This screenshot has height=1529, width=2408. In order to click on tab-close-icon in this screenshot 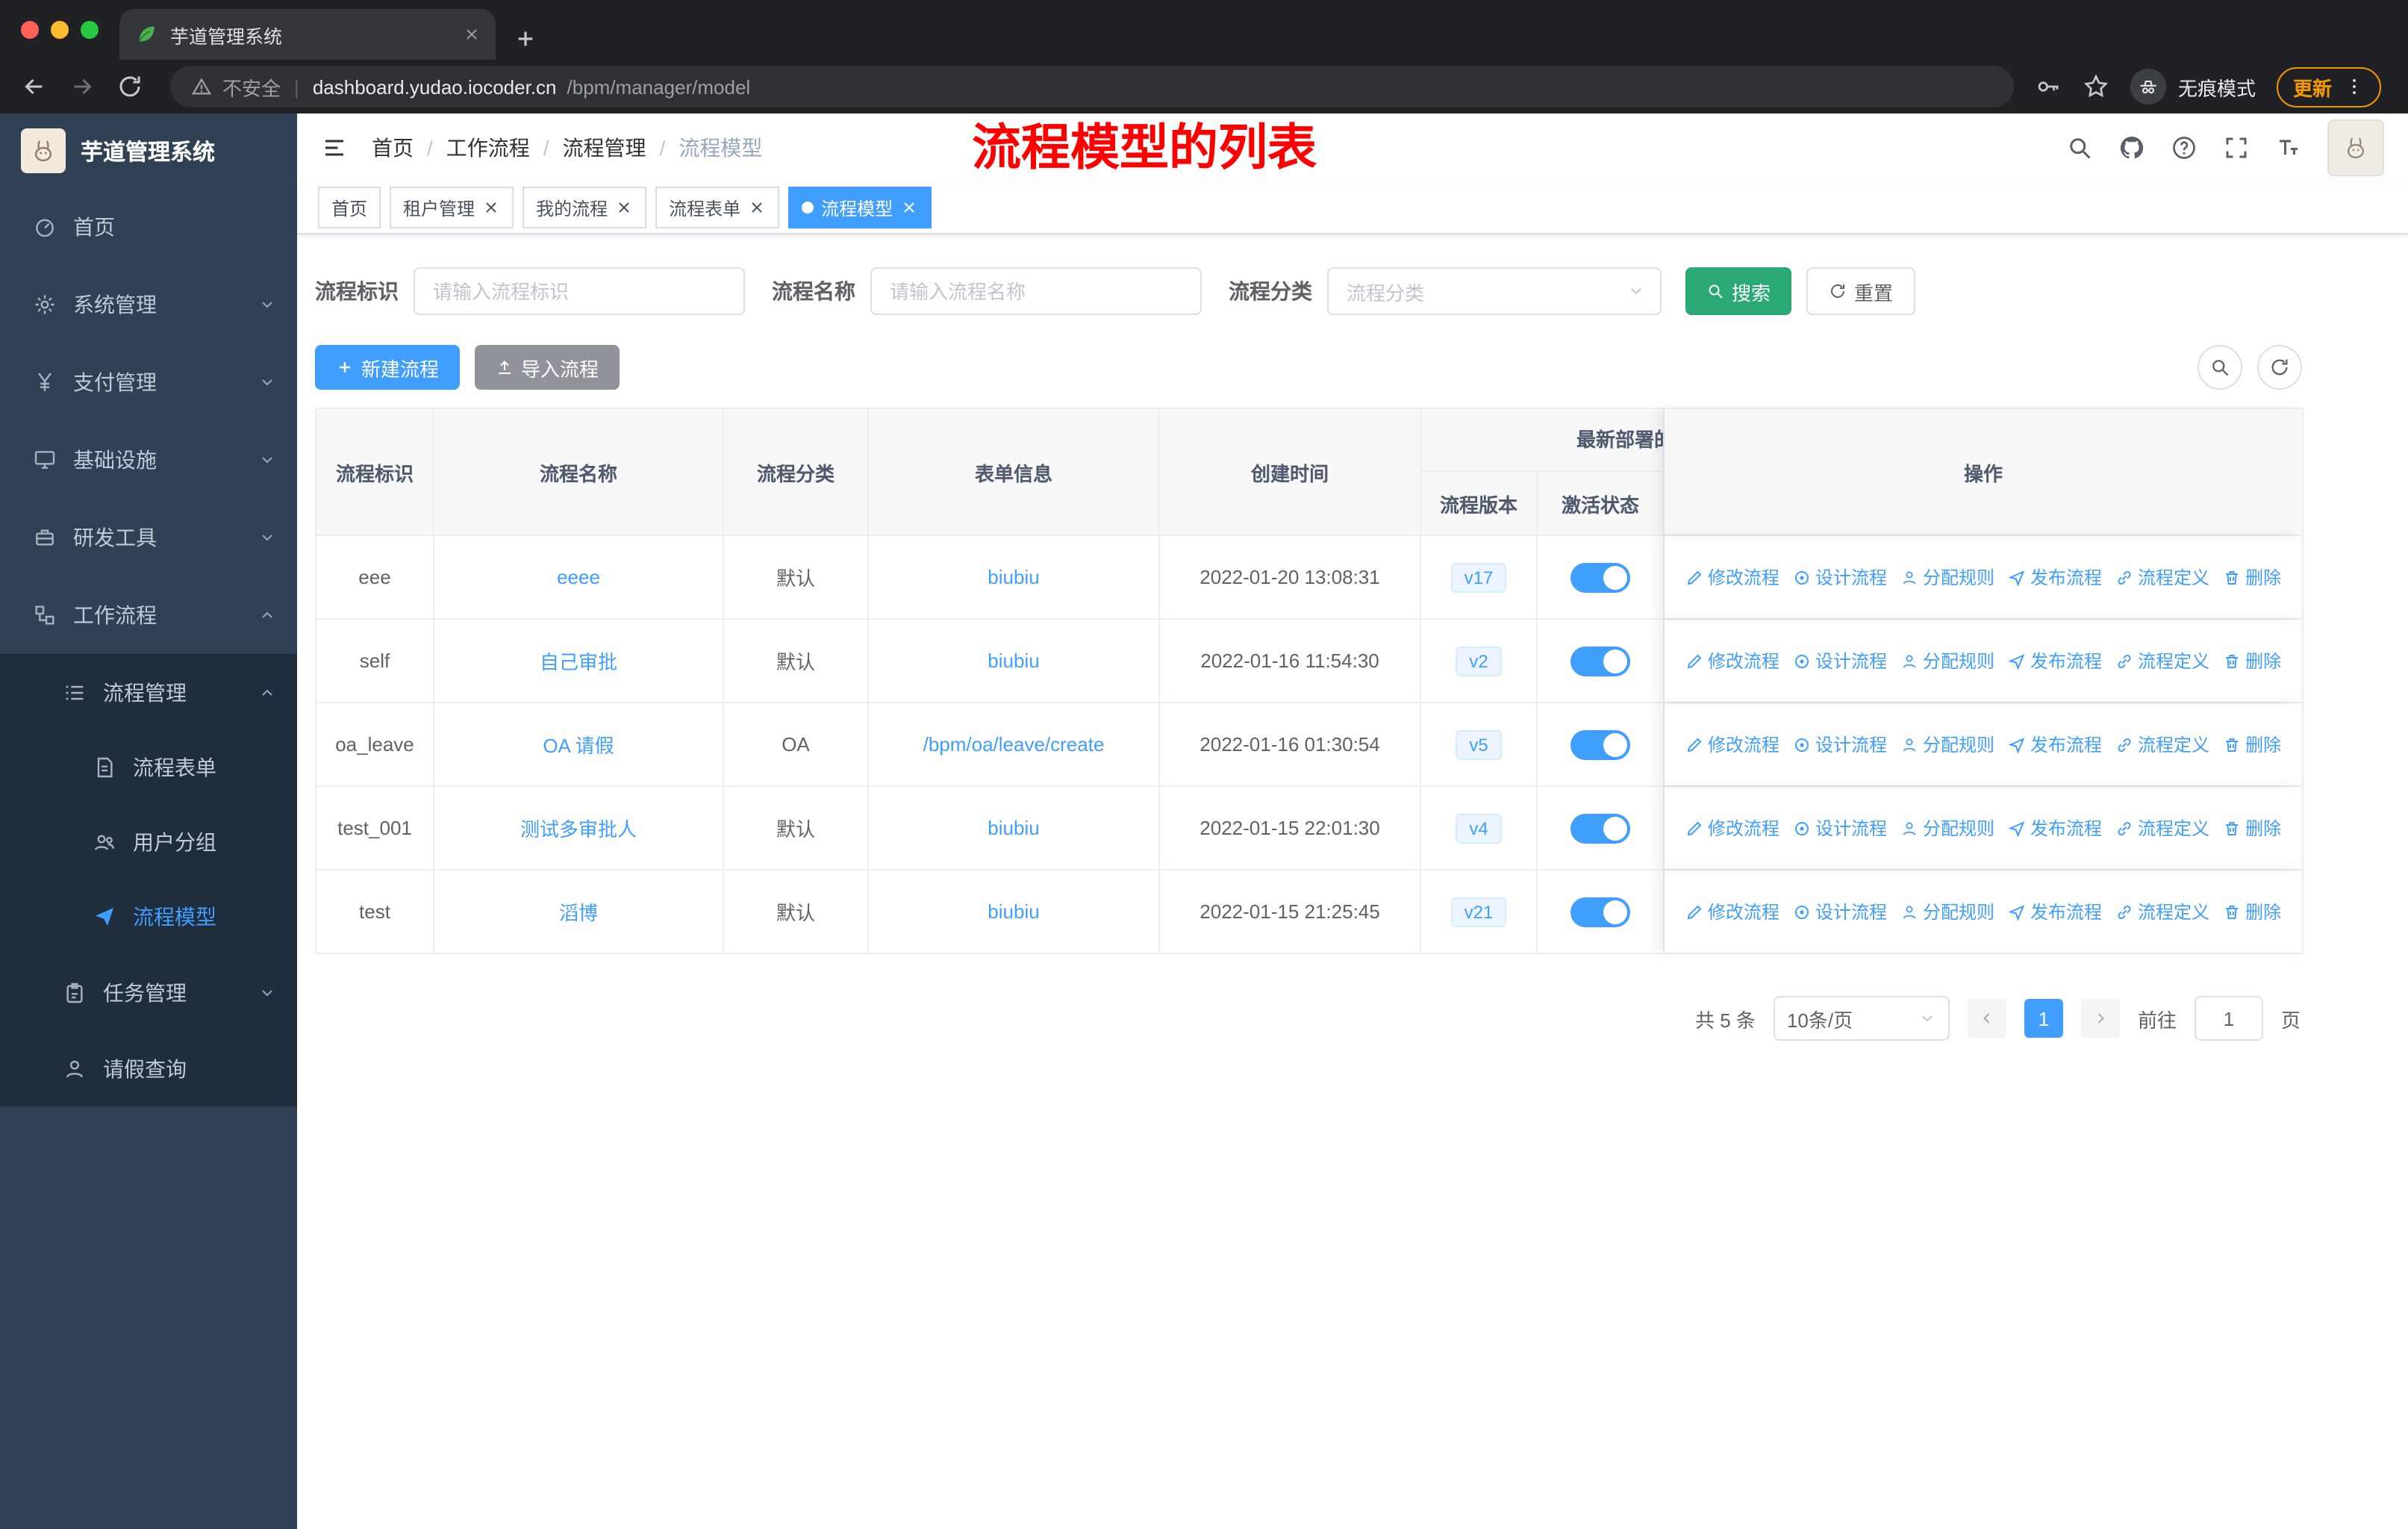, I will do `click(472, 34)`.